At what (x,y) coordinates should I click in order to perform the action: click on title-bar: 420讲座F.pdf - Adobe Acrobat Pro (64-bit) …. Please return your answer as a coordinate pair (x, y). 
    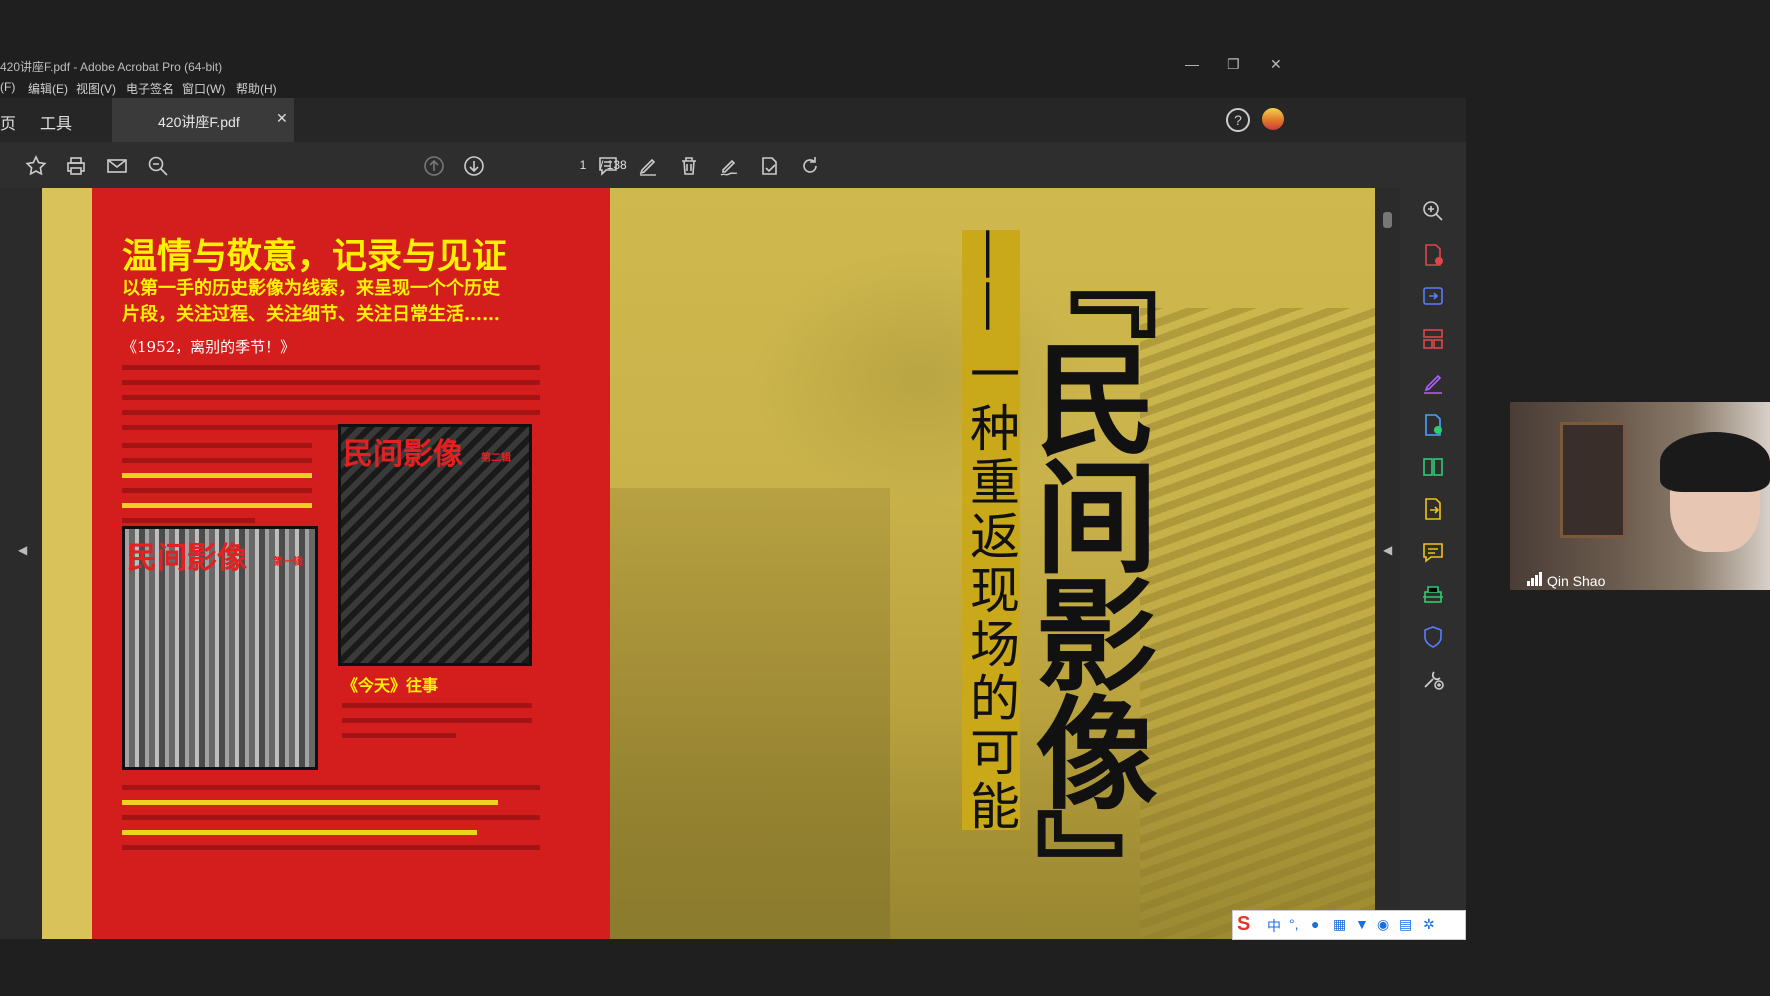
    Looking at the image, I should click on (733, 65).